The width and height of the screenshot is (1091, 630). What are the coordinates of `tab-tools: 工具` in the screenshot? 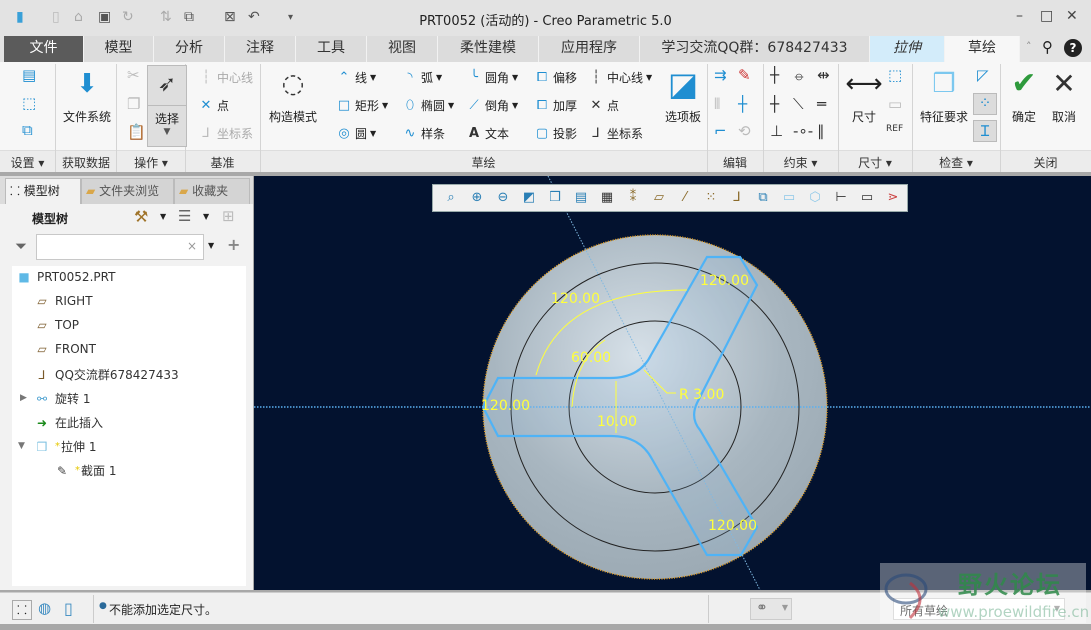 It's located at (331, 49).